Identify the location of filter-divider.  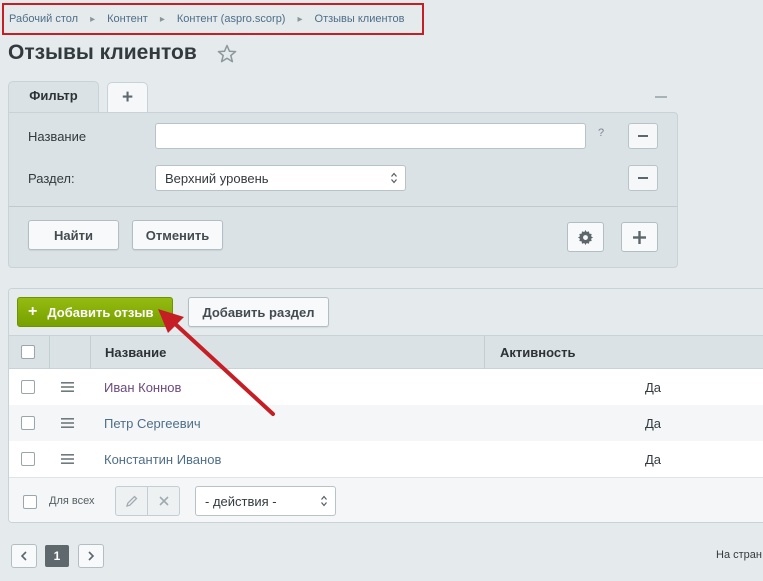
(343, 206).